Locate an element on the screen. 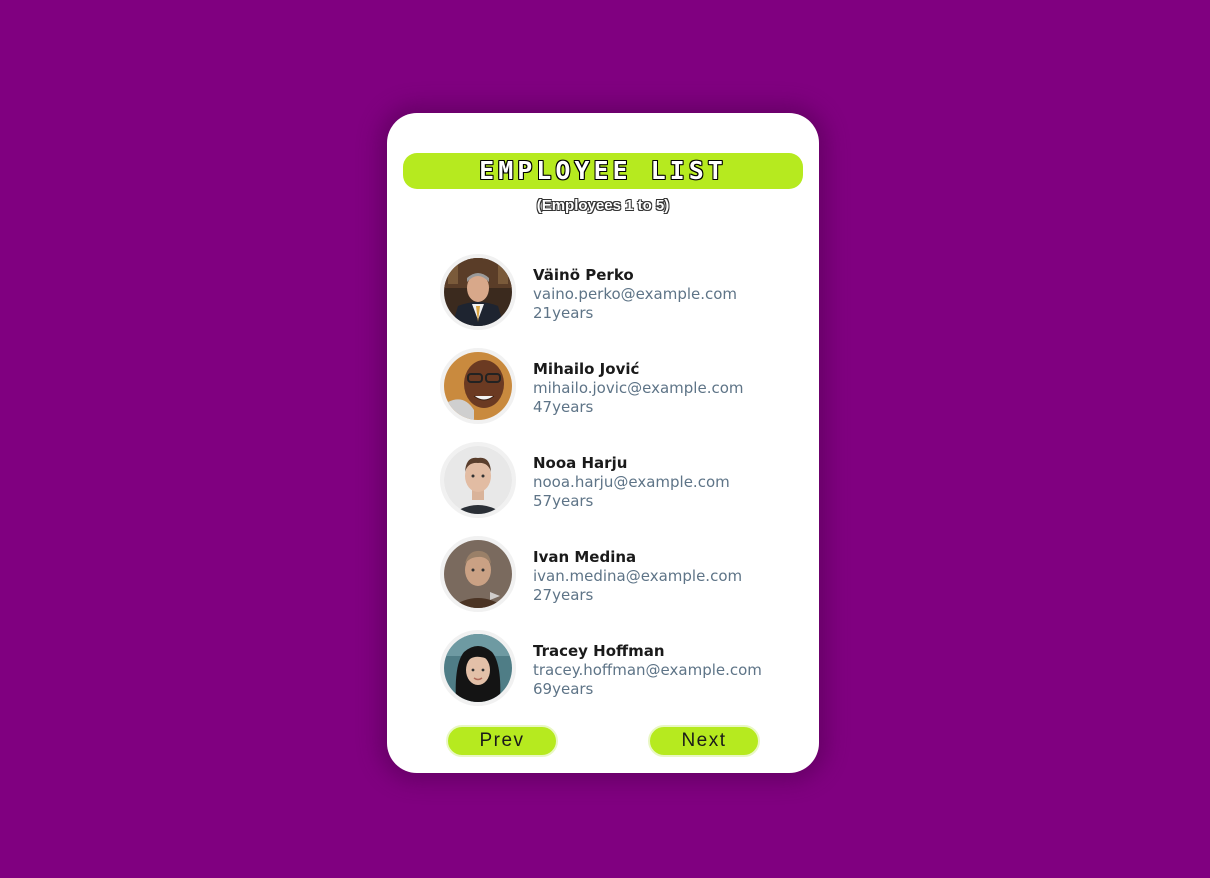 The width and height of the screenshot is (1210, 878). employee-email: vaino.perko@example.com is located at coordinates (635, 294).